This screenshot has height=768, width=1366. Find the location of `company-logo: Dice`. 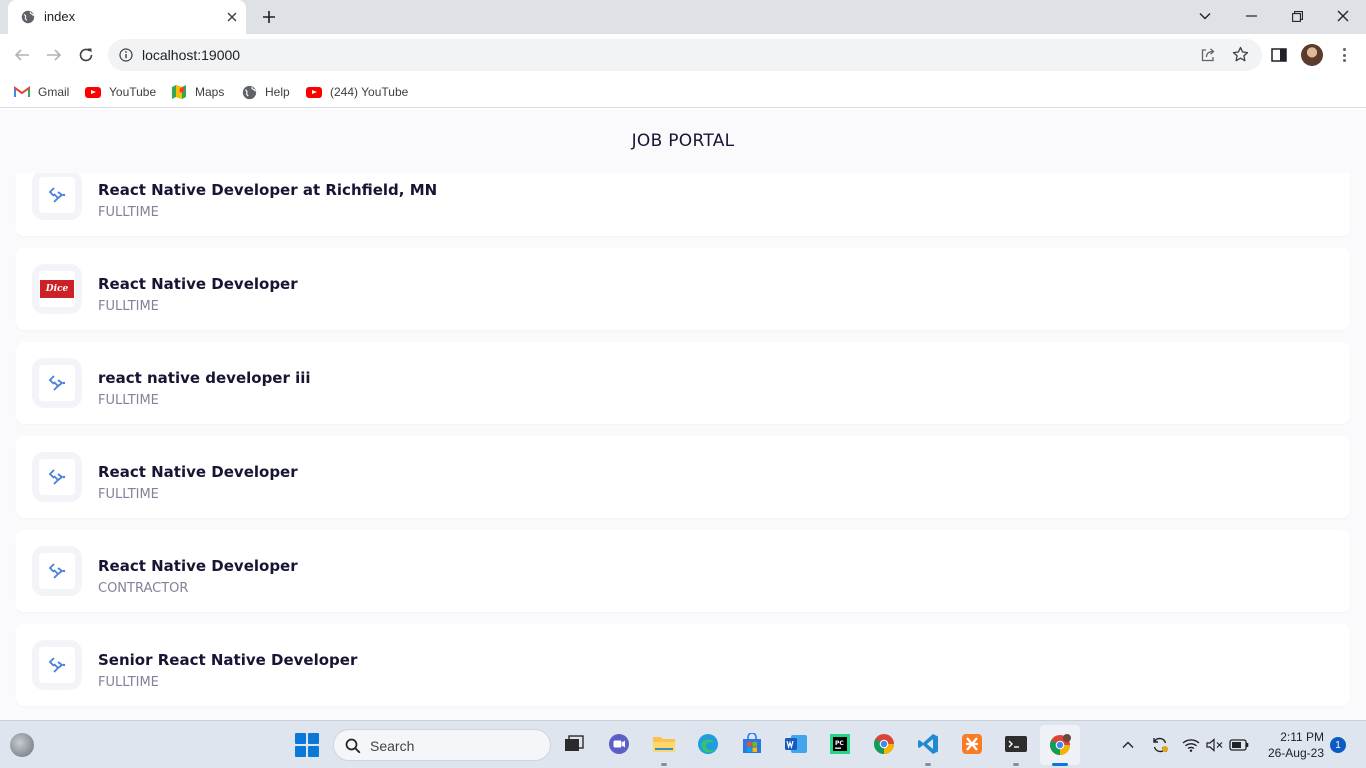

company-logo: Dice is located at coordinates (57, 289).